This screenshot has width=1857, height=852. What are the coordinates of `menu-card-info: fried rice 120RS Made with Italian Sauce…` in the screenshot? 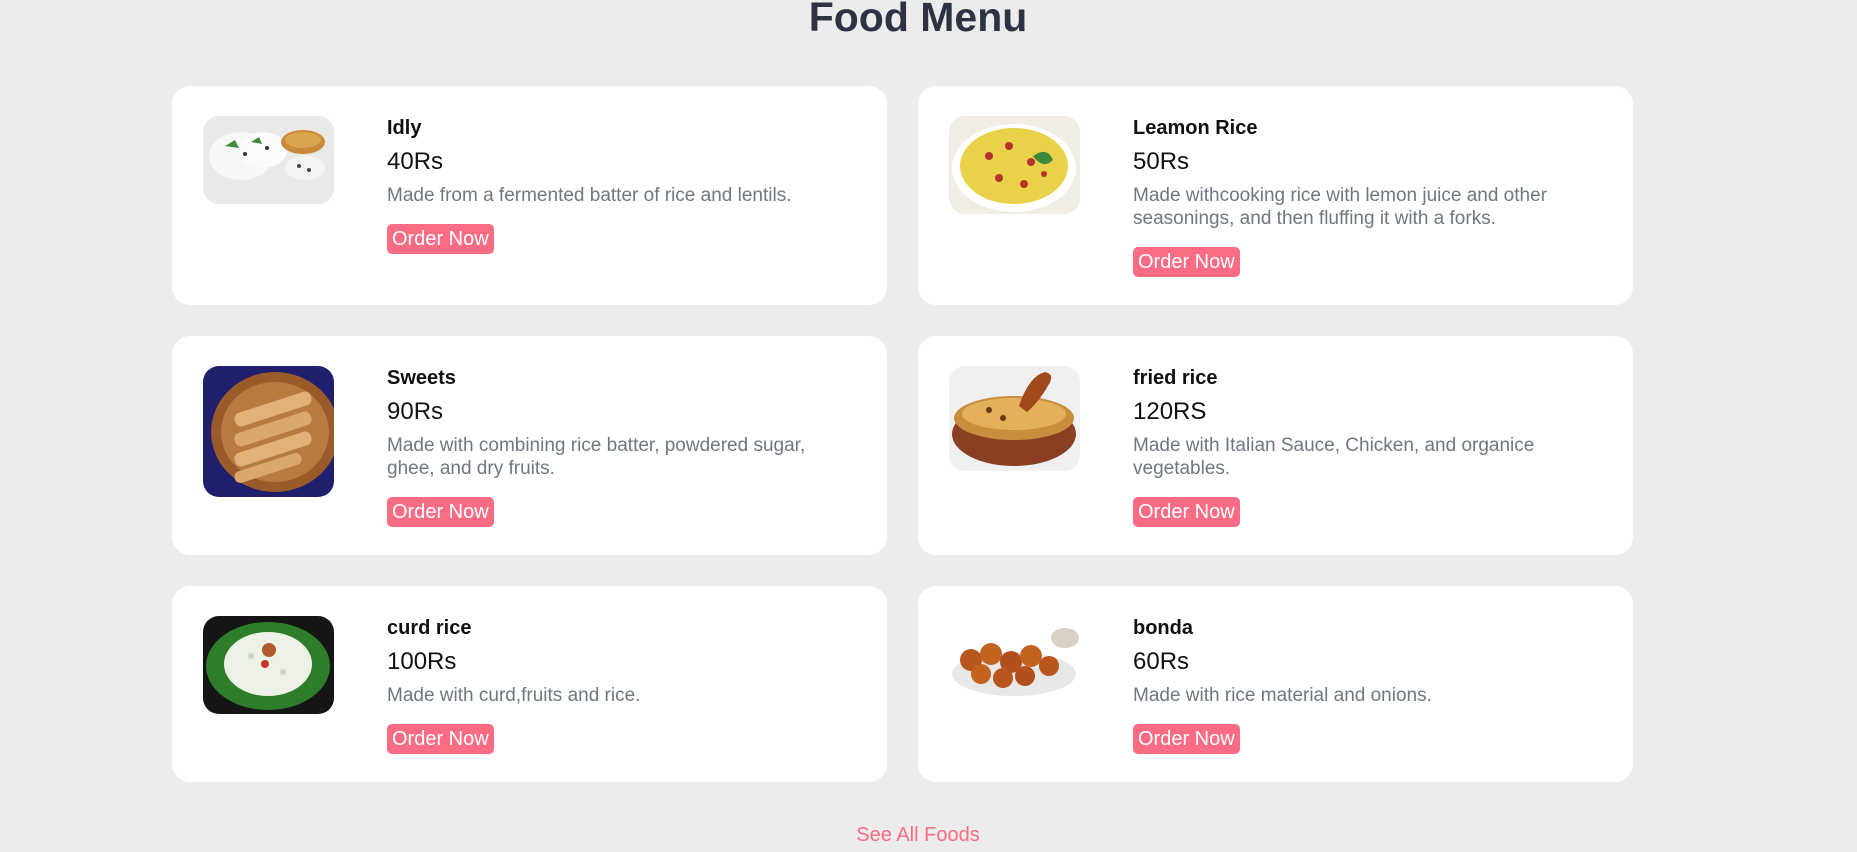 It's located at (1368, 446).